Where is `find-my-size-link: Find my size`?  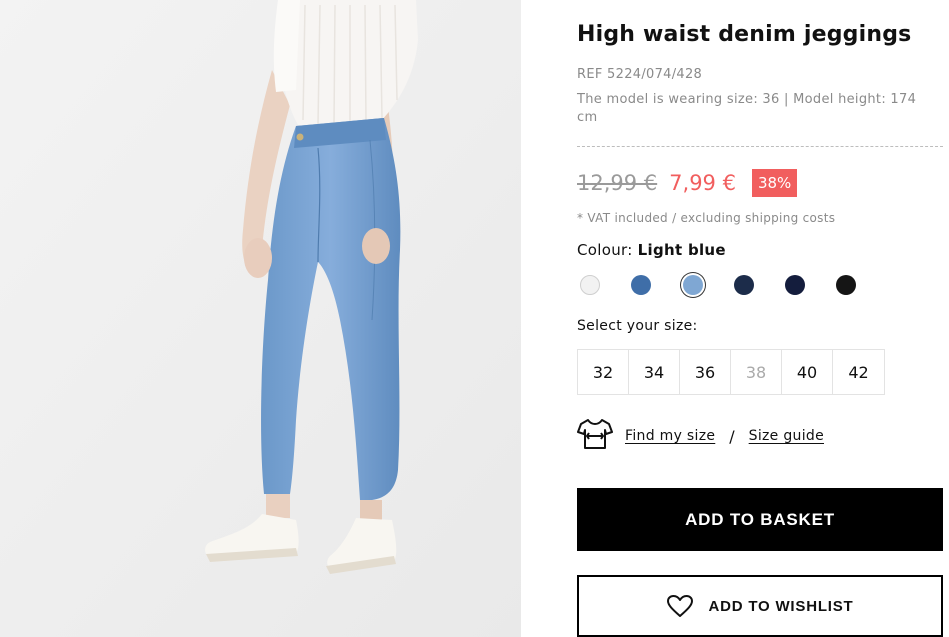
find-my-size-link: Find my size is located at coordinates (670, 436).